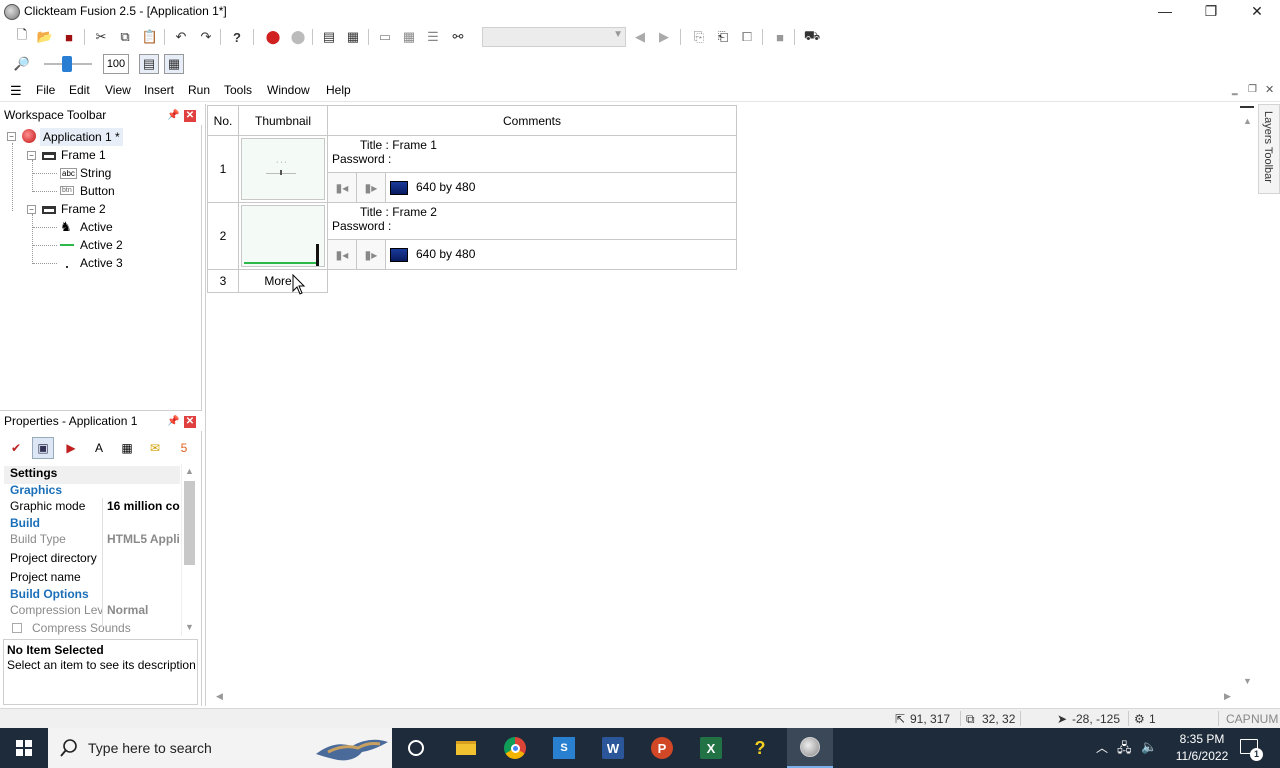 Image resolution: width=1280 pixels, height=768 pixels. Describe the element at coordinates (219, 696) in the screenshot. I see `scroll-left-icon: ◀` at that location.